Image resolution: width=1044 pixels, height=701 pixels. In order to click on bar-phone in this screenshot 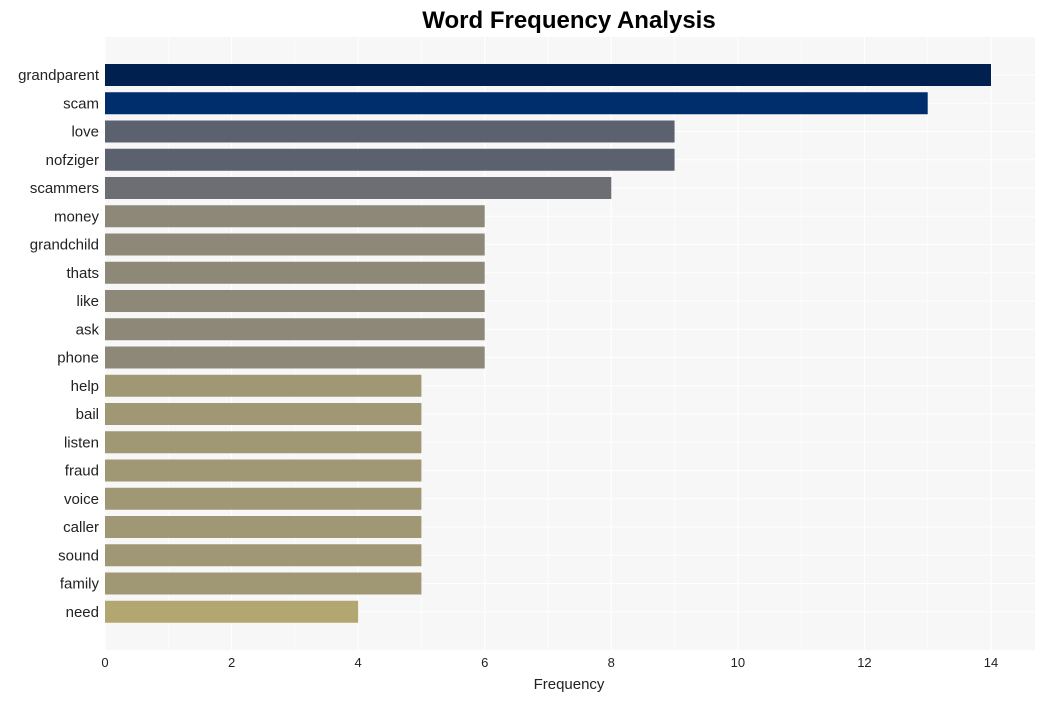, I will do `click(295, 357)`.